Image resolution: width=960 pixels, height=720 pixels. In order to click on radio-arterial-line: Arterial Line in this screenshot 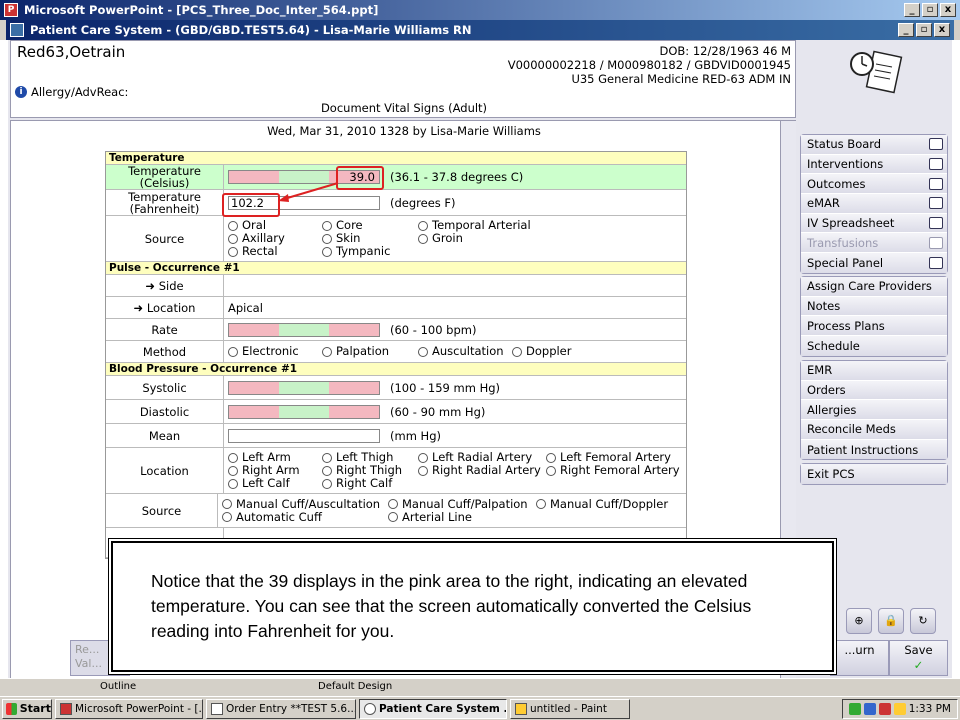, I will do `click(462, 517)`.